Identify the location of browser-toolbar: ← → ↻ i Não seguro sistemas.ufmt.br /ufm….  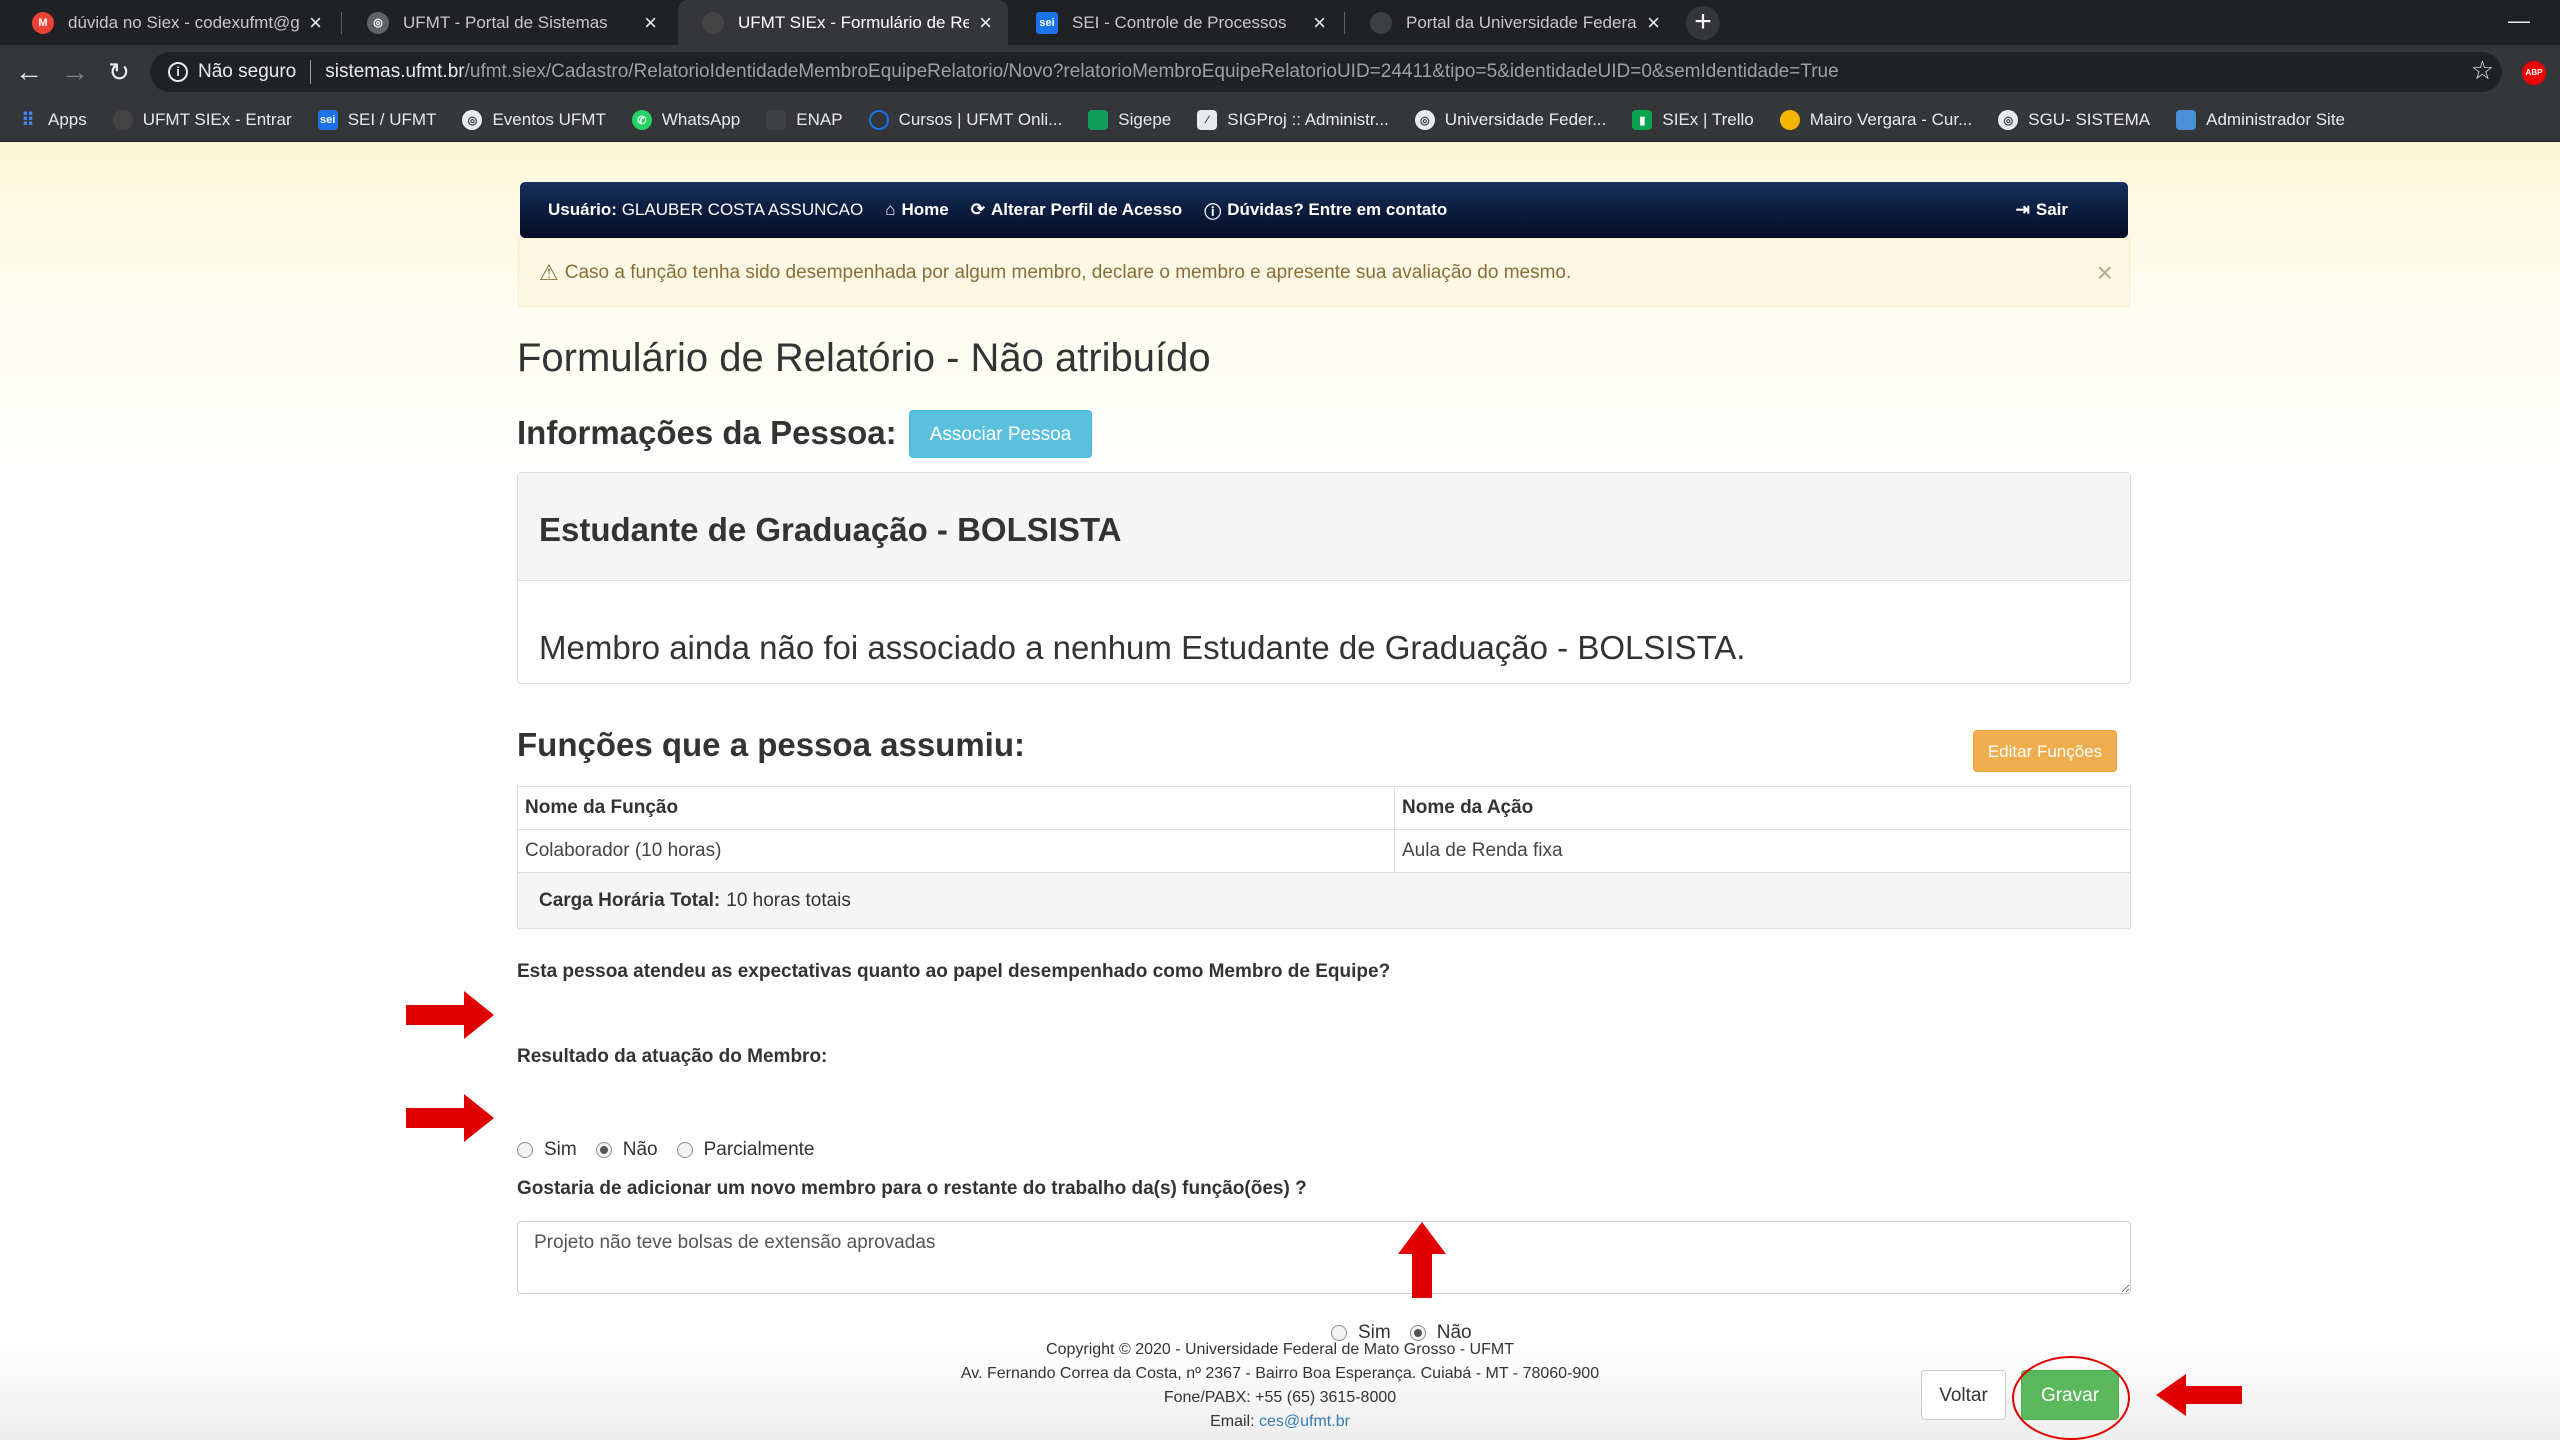
(1280, 72).